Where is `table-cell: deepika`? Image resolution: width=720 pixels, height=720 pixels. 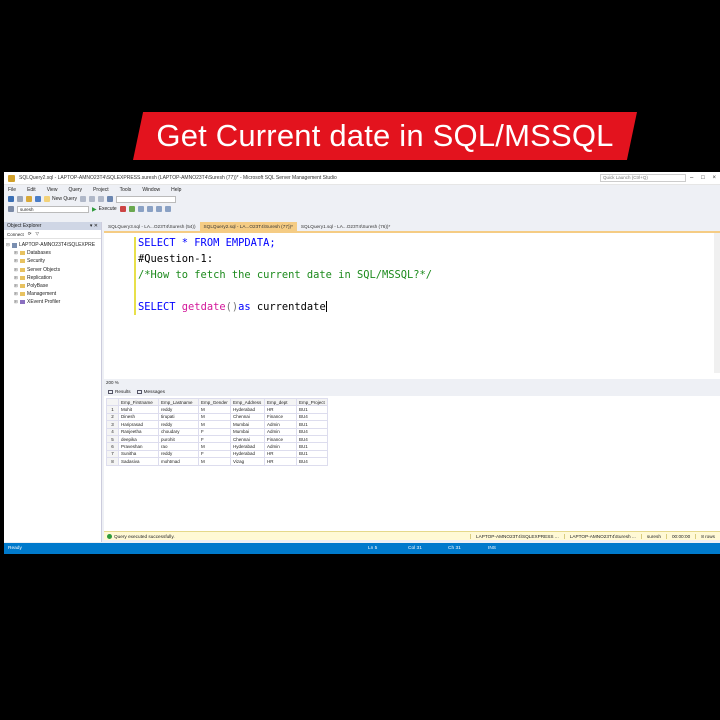
table-cell: deepika is located at coordinates (138, 439).